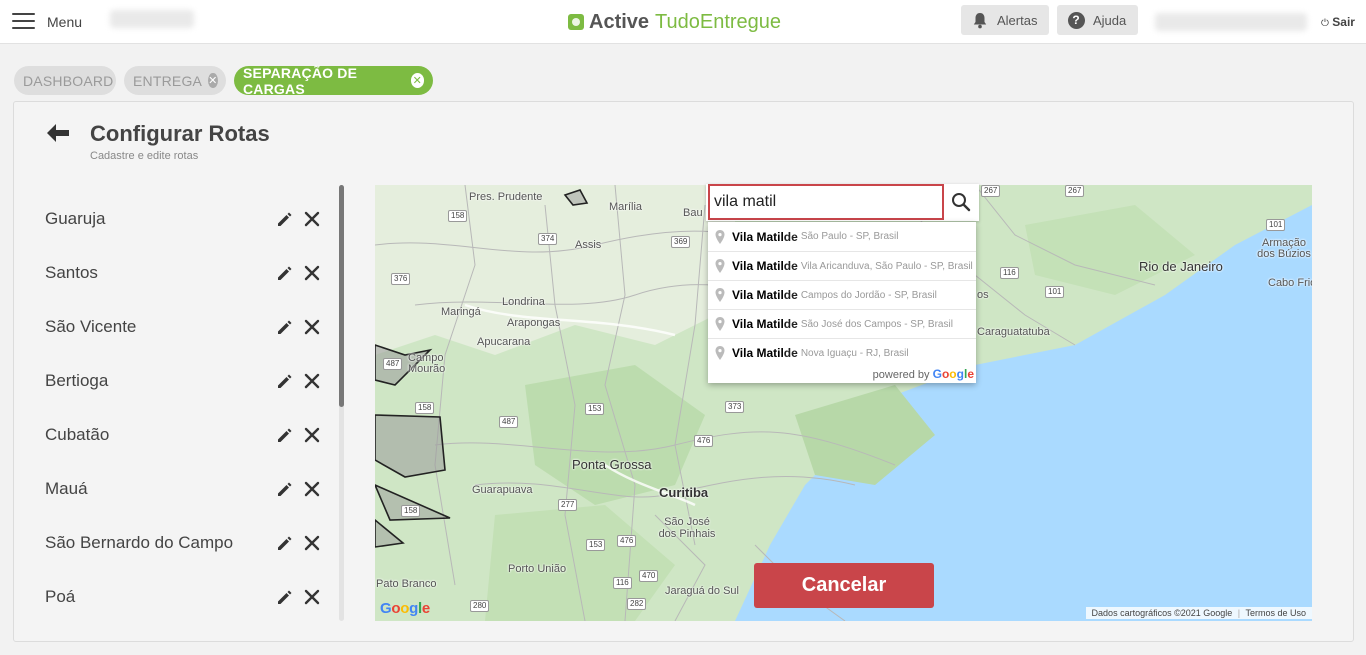 This screenshot has width=1366, height=655. I want to click on road-shield: 476, so click(704, 441).